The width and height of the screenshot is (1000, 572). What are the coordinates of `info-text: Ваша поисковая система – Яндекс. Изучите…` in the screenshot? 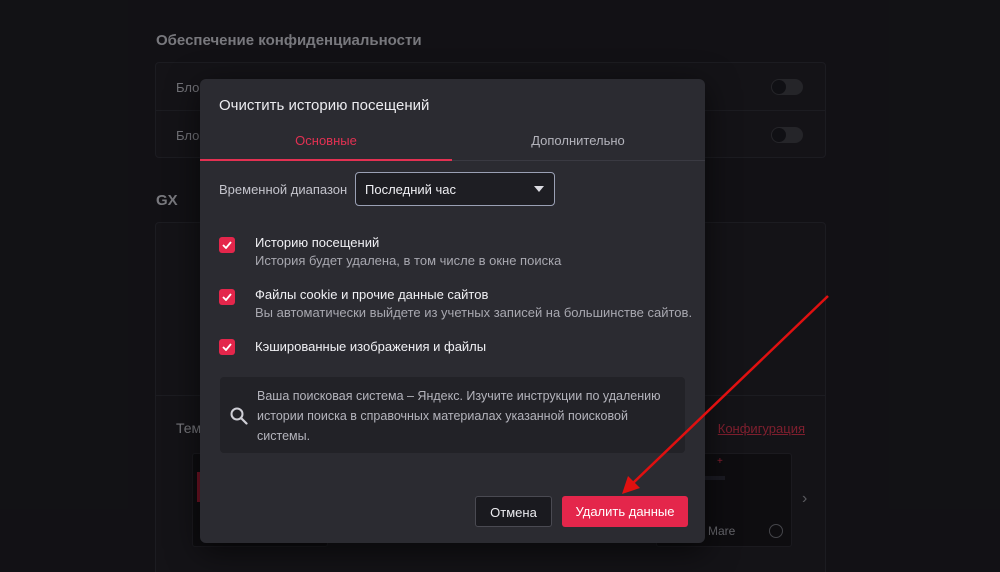 It's located at (459, 416).